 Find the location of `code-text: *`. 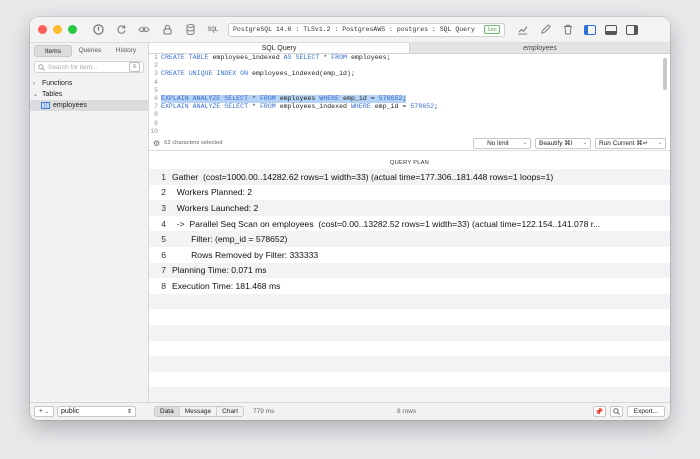

code-text: * is located at coordinates (254, 98).